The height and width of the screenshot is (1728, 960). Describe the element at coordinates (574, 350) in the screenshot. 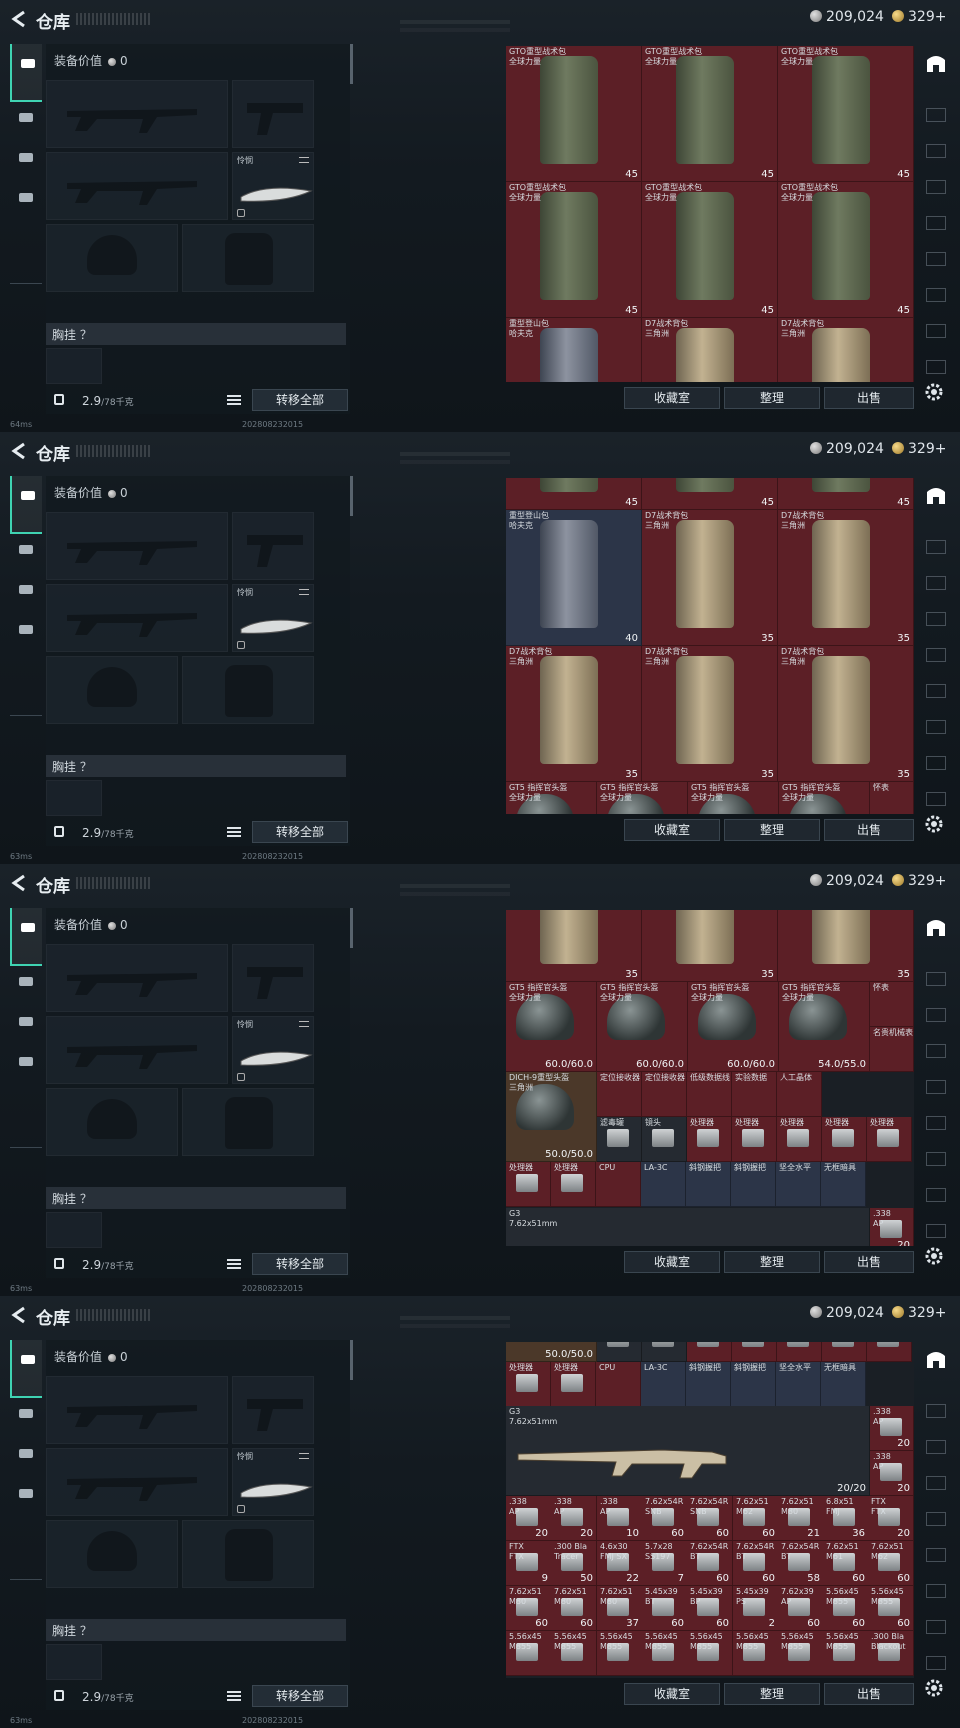

I see `backpack-item: 重型登山包 哈夫克` at that location.